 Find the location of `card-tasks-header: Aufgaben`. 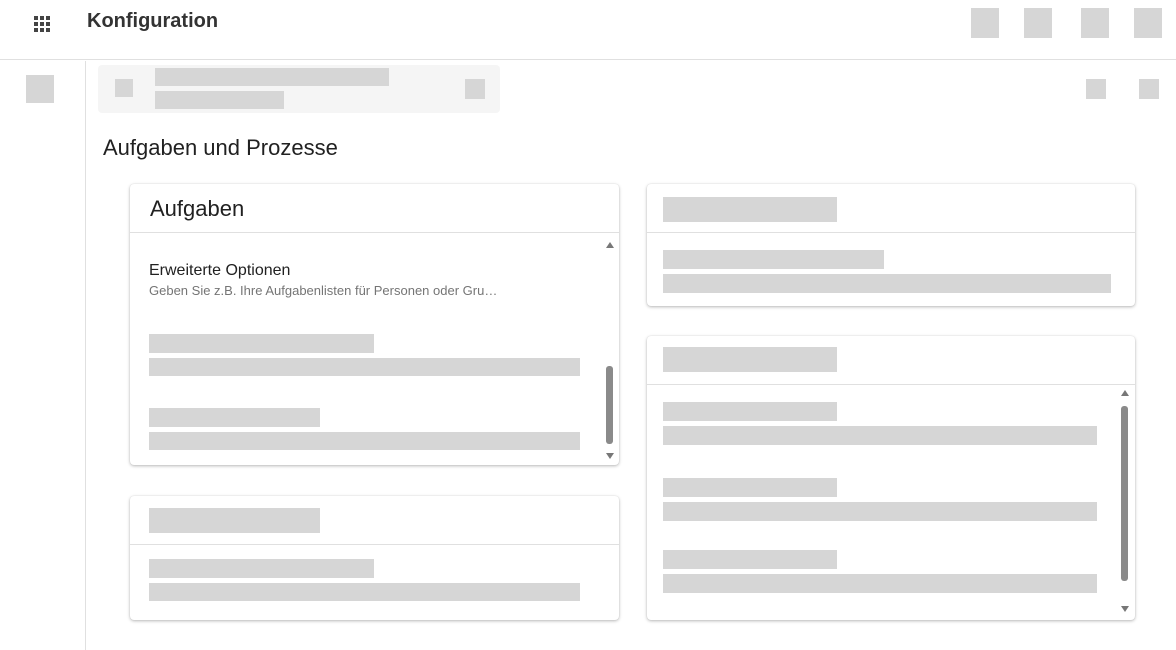

card-tasks-header: Aufgaben is located at coordinates (374, 208).